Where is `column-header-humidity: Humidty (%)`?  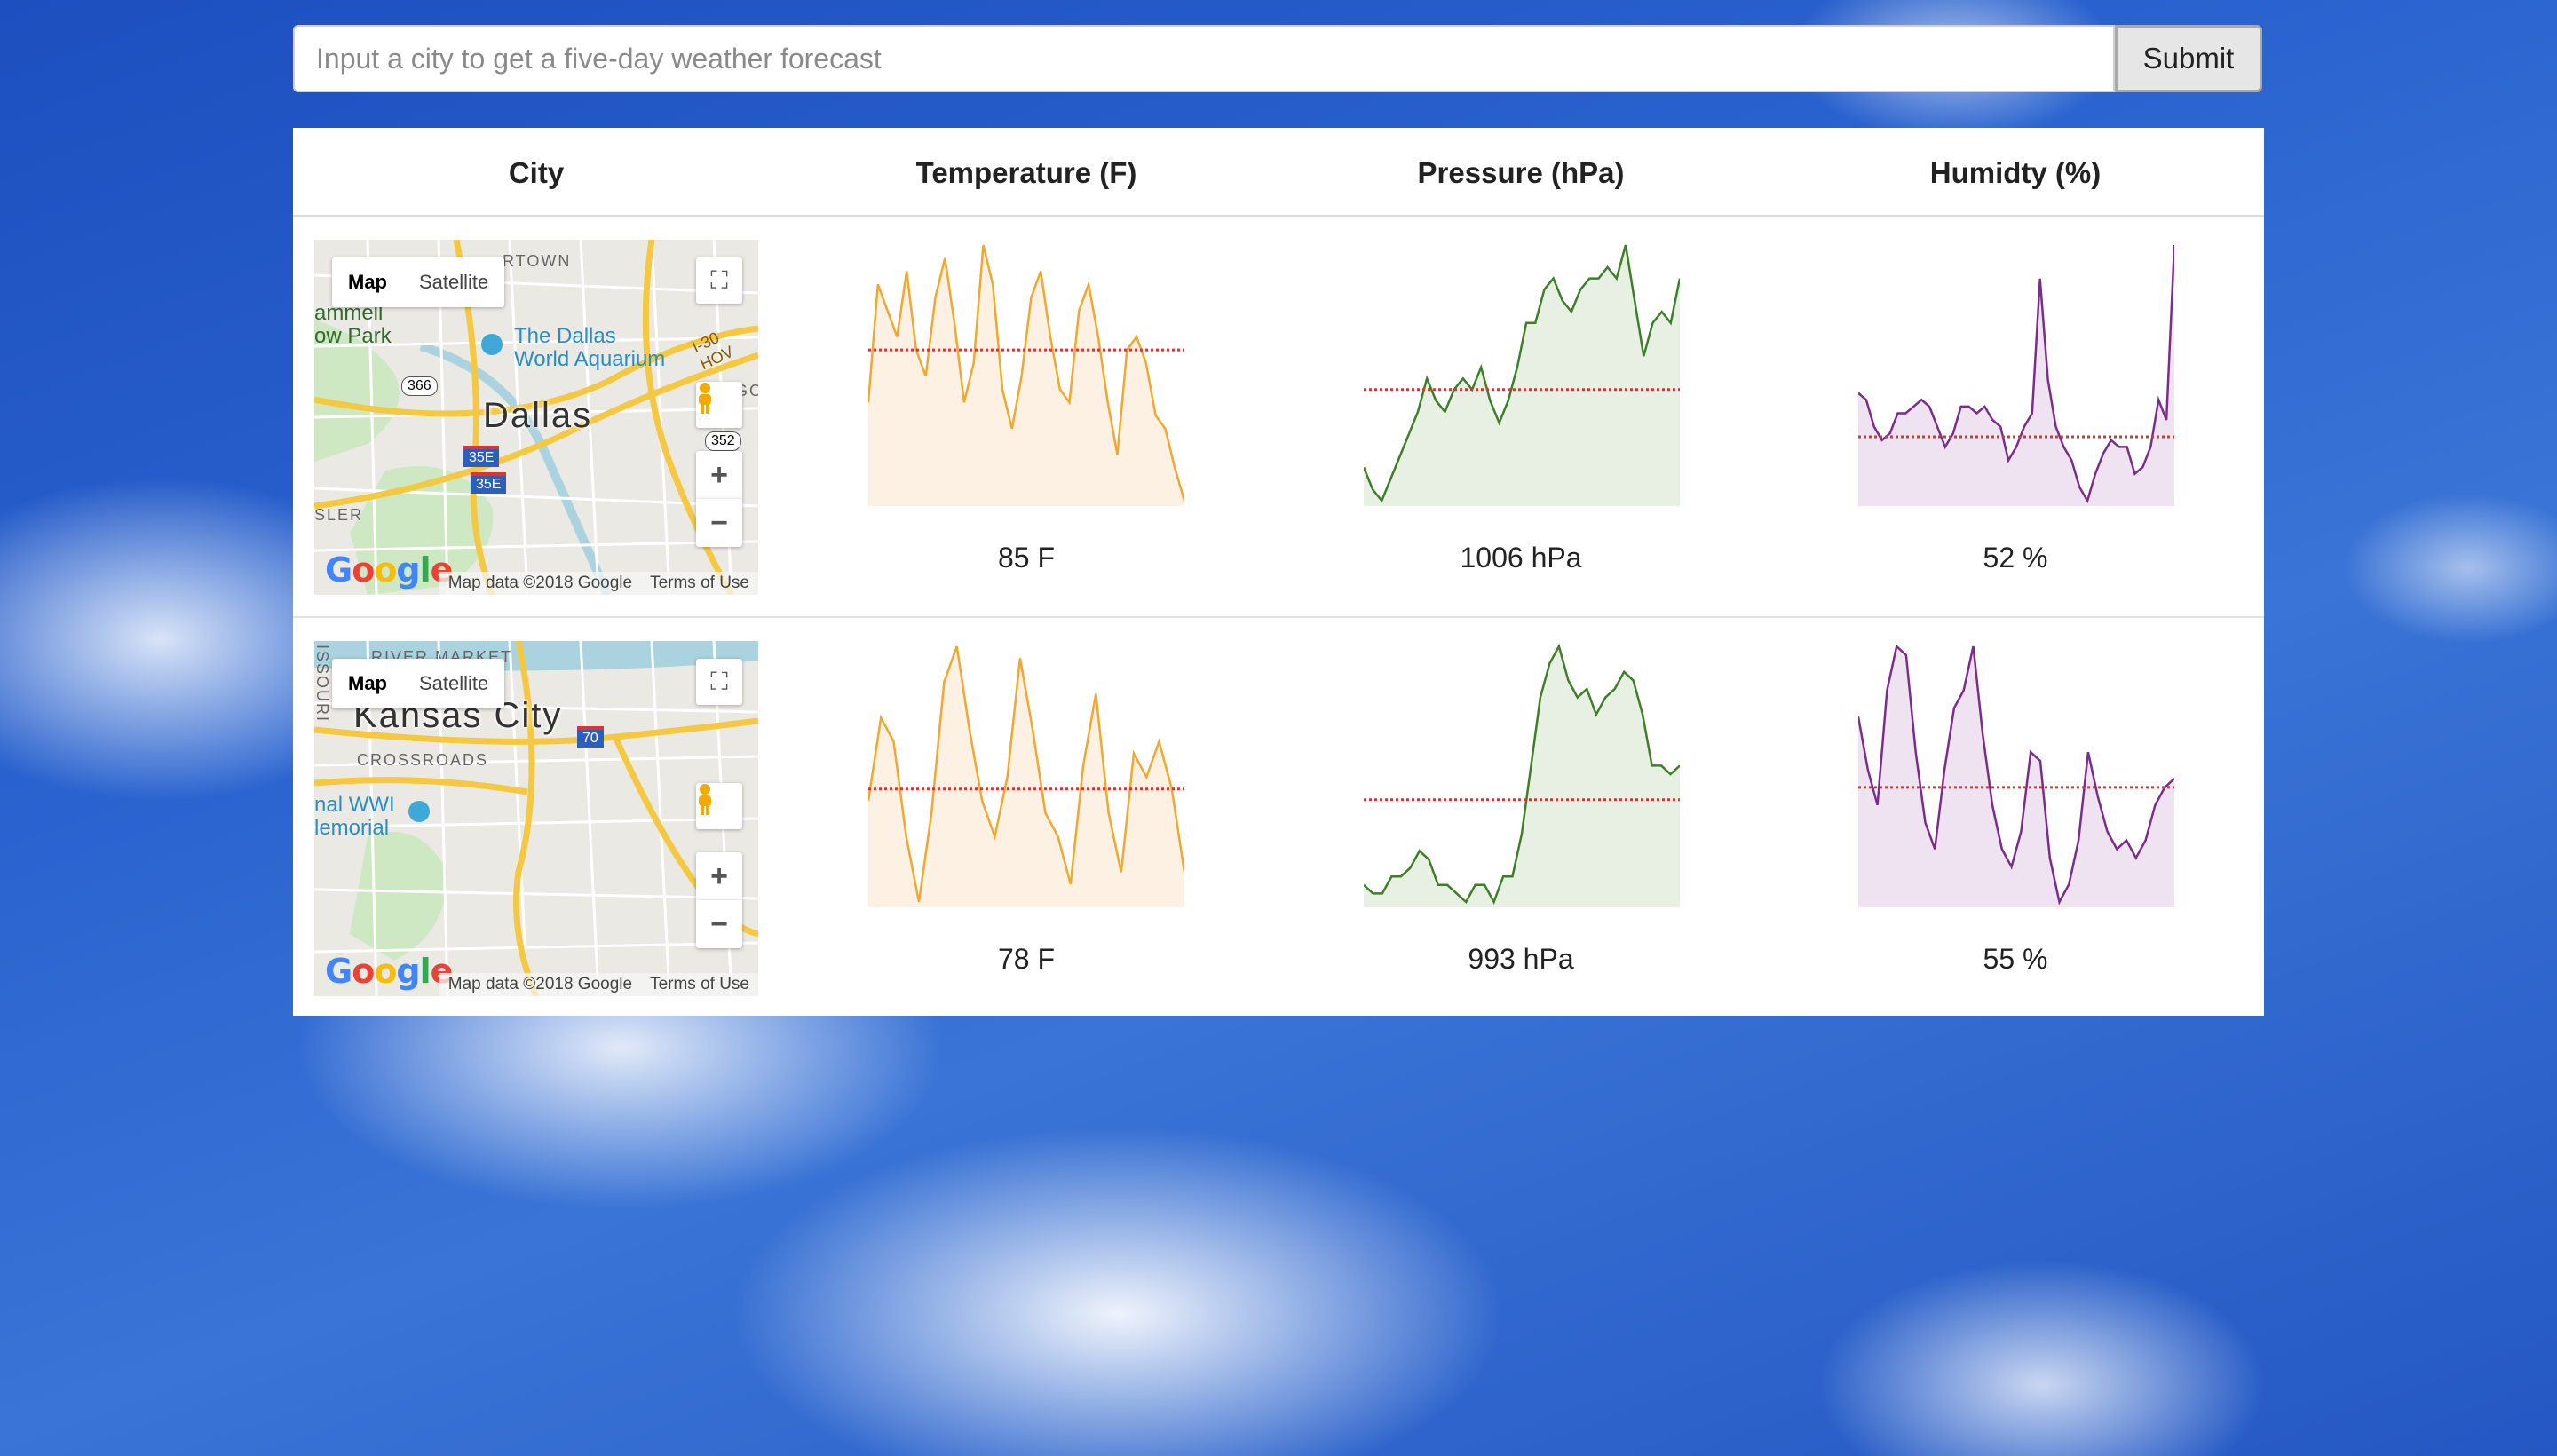 column-header-humidity: Humidty (%) is located at coordinates (2015, 172).